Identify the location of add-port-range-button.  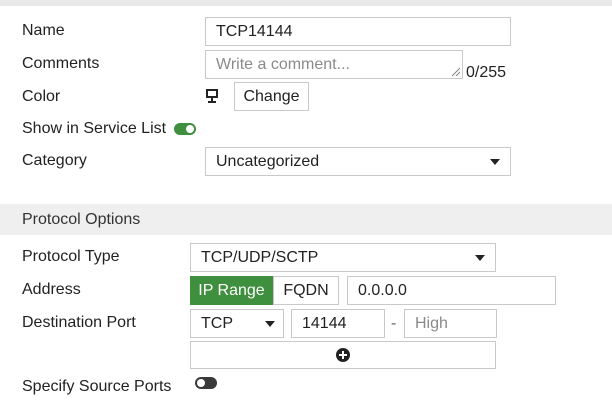
(343, 355).